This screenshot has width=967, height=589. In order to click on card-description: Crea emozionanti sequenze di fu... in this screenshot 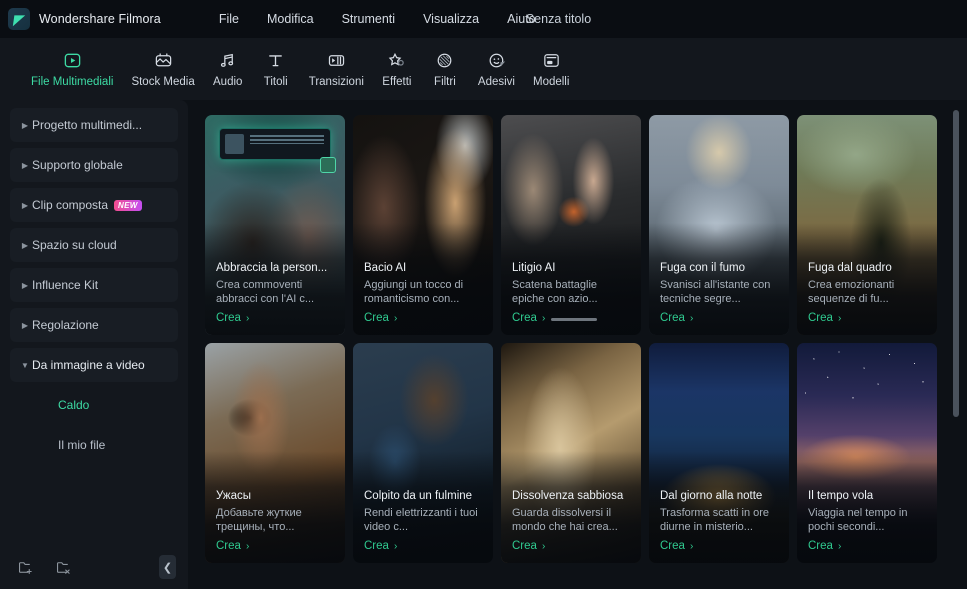, I will do `click(851, 292)`.